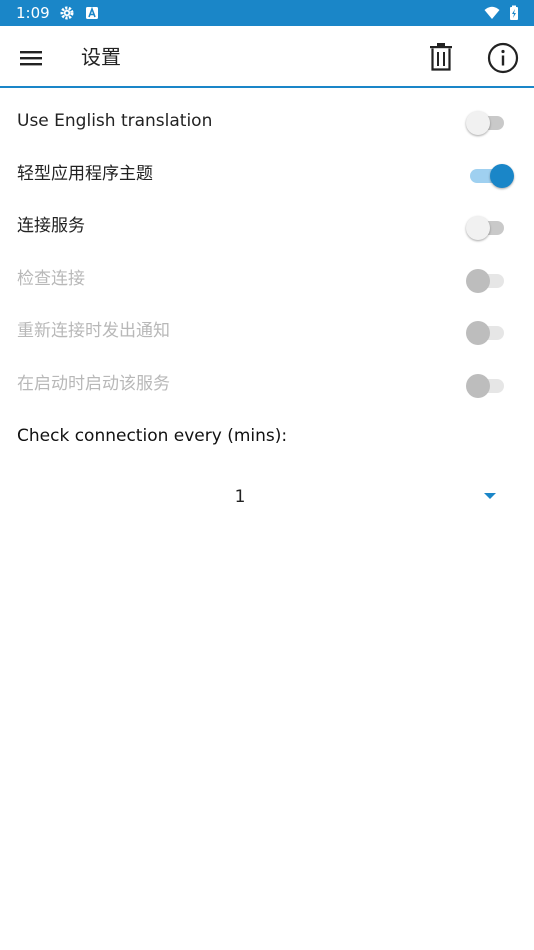 The height and width of the screenshot is (950, 534). Describe the element at coordinates (492, 12) in the screenshot. I see `wifi-icon` at that location.